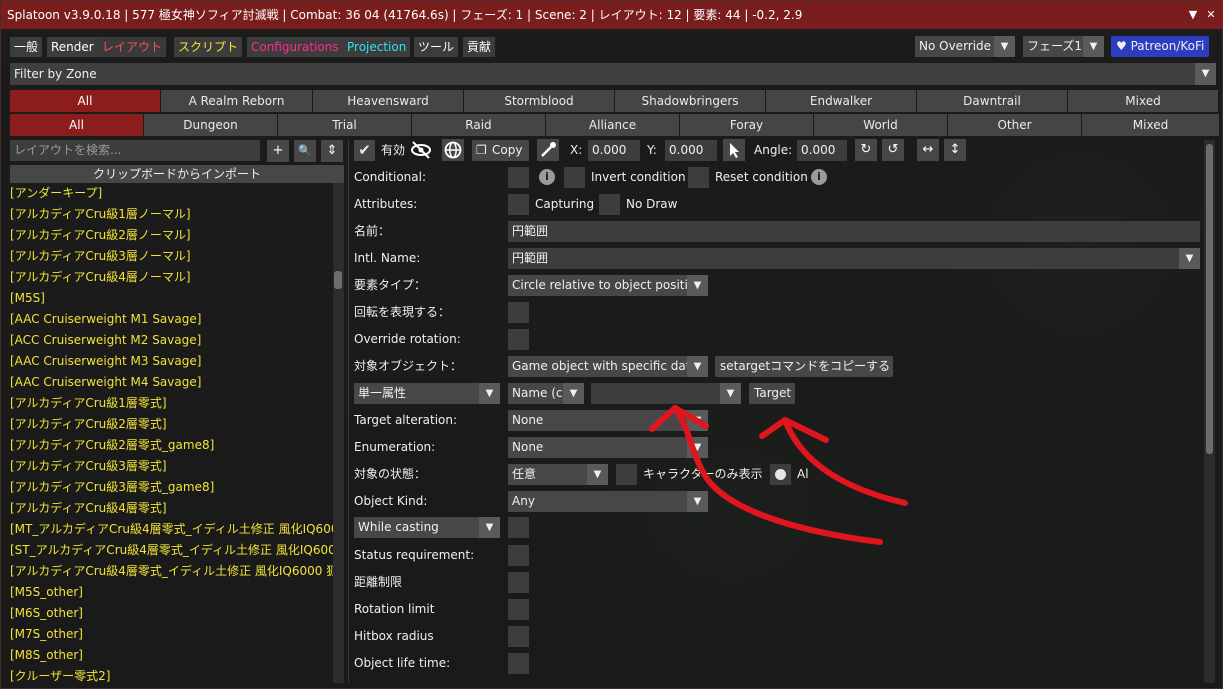  What do you see at coordinates (171, 319) in the screenshot?
I see `layout-list-item: [AAC Cruiserweight M1 Savage]` at bounding box center [171, 319].